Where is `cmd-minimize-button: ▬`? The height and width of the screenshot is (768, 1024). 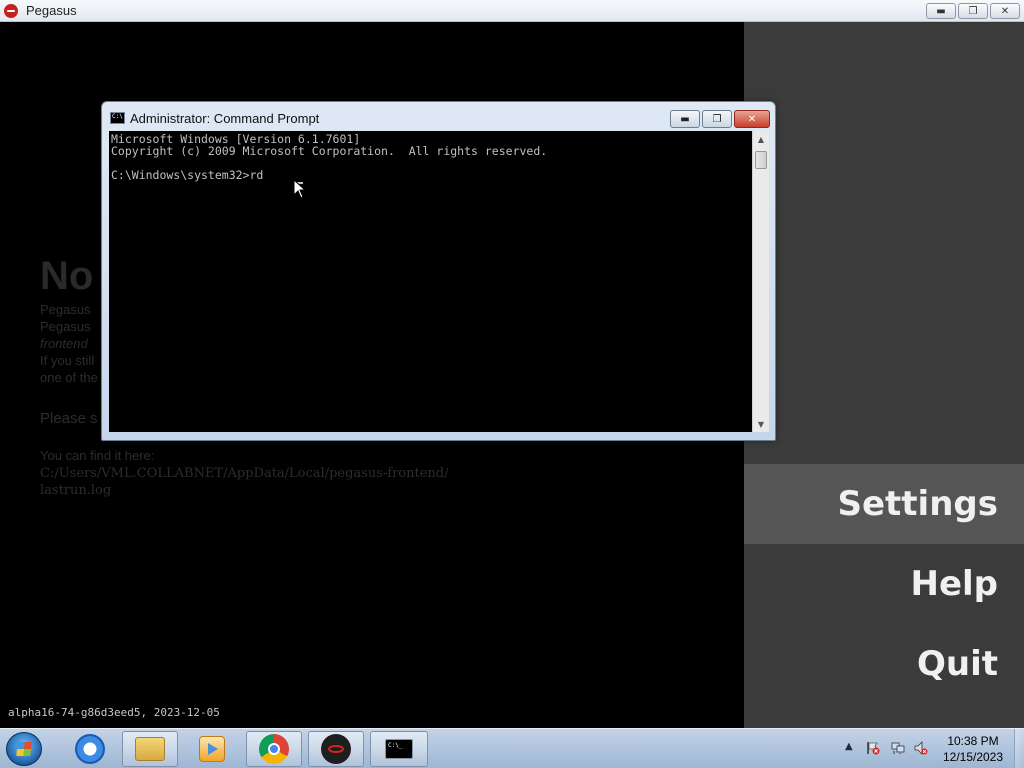
cmd-minimize-button: ▬ is located at coordinates (685, 119).